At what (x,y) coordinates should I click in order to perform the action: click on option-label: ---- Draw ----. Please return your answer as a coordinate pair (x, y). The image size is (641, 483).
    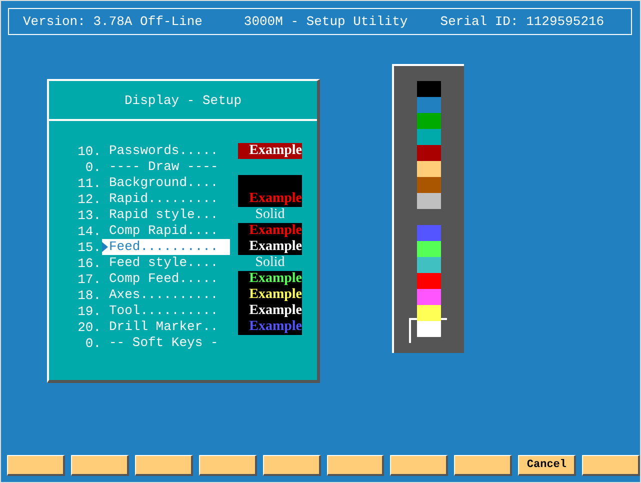
    Looking at the image, I should click on (166, 167).